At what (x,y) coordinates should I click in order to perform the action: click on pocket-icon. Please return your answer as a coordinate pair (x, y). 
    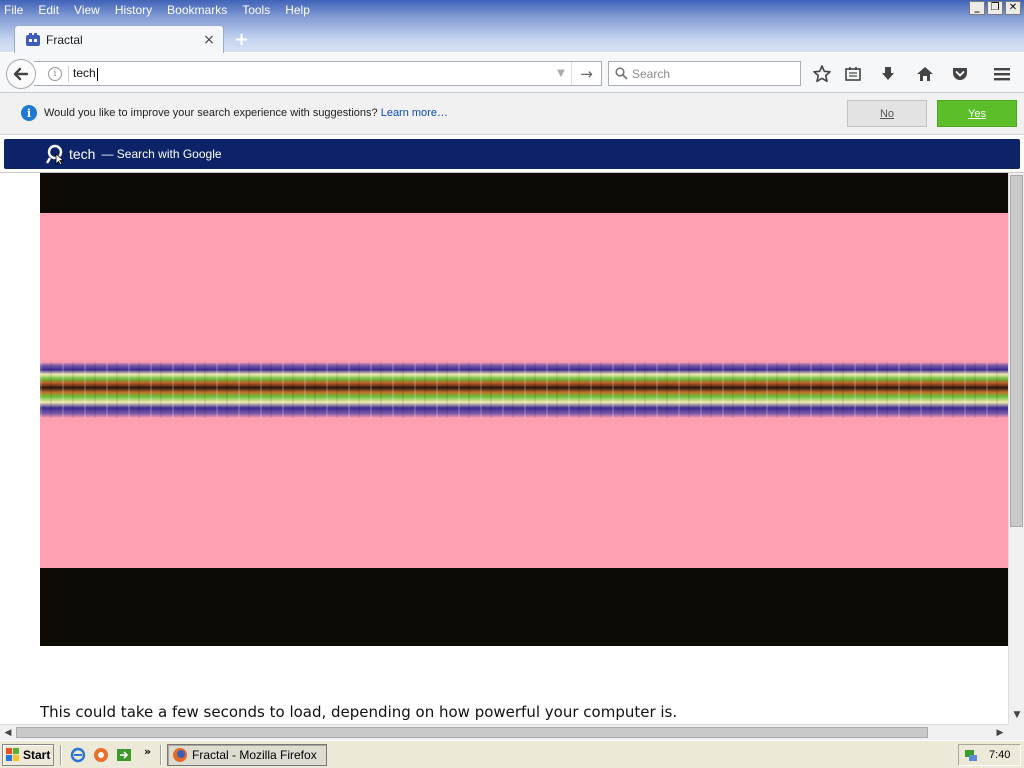
    Looking at the image, I should click on (960, 74).